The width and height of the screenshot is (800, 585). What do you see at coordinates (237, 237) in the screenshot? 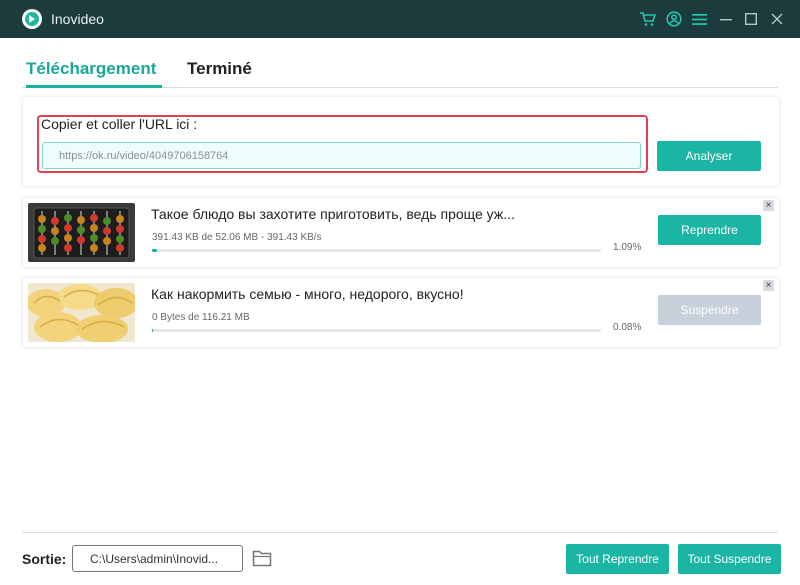
I see `download-info: 391.43 KB de 52.06 MB - 391.43 KB/s` at bounding box center [237, 237].